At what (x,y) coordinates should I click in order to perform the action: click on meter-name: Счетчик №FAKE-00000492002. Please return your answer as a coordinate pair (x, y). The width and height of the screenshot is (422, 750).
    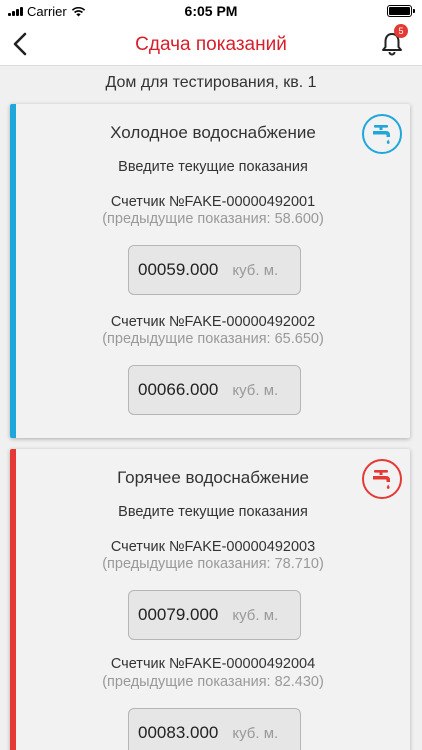
    Looking at the image, I should click on (213, 322).